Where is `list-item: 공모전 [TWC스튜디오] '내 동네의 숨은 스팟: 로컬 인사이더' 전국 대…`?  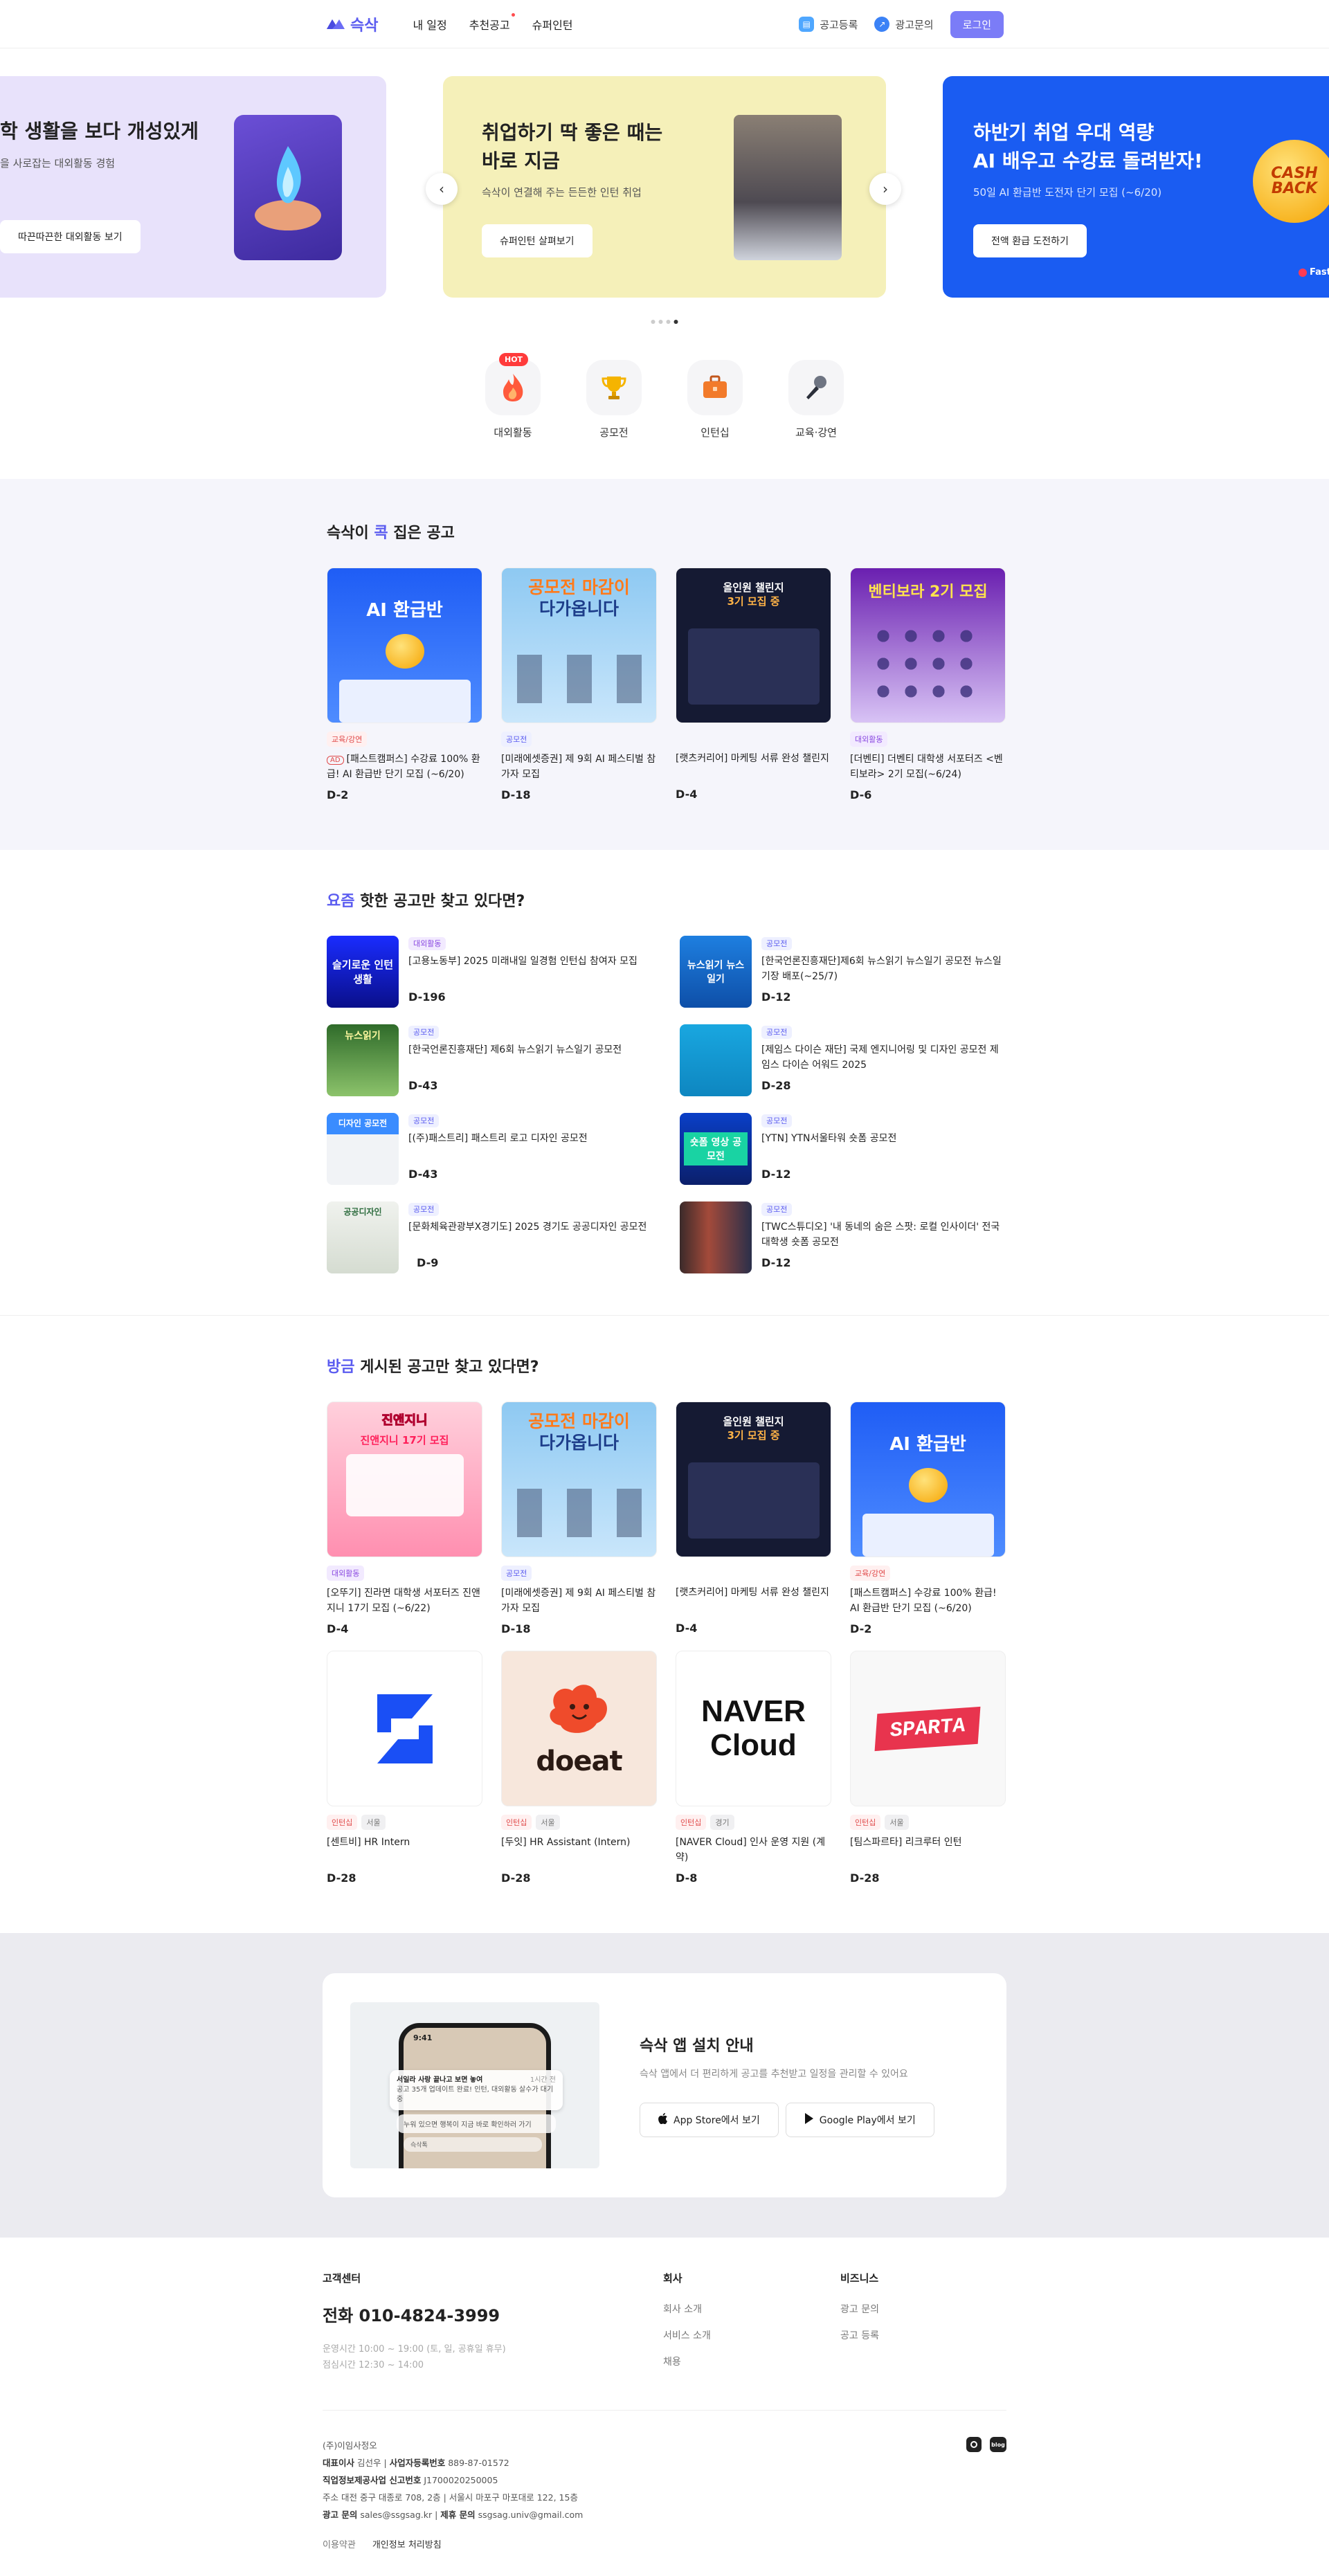
list-item: 공모전 [TWC스튜디오] '내 동네의 숨은 스팟: 로컬 인사이더' 전국 대… is located at coordinates (842, 1237).